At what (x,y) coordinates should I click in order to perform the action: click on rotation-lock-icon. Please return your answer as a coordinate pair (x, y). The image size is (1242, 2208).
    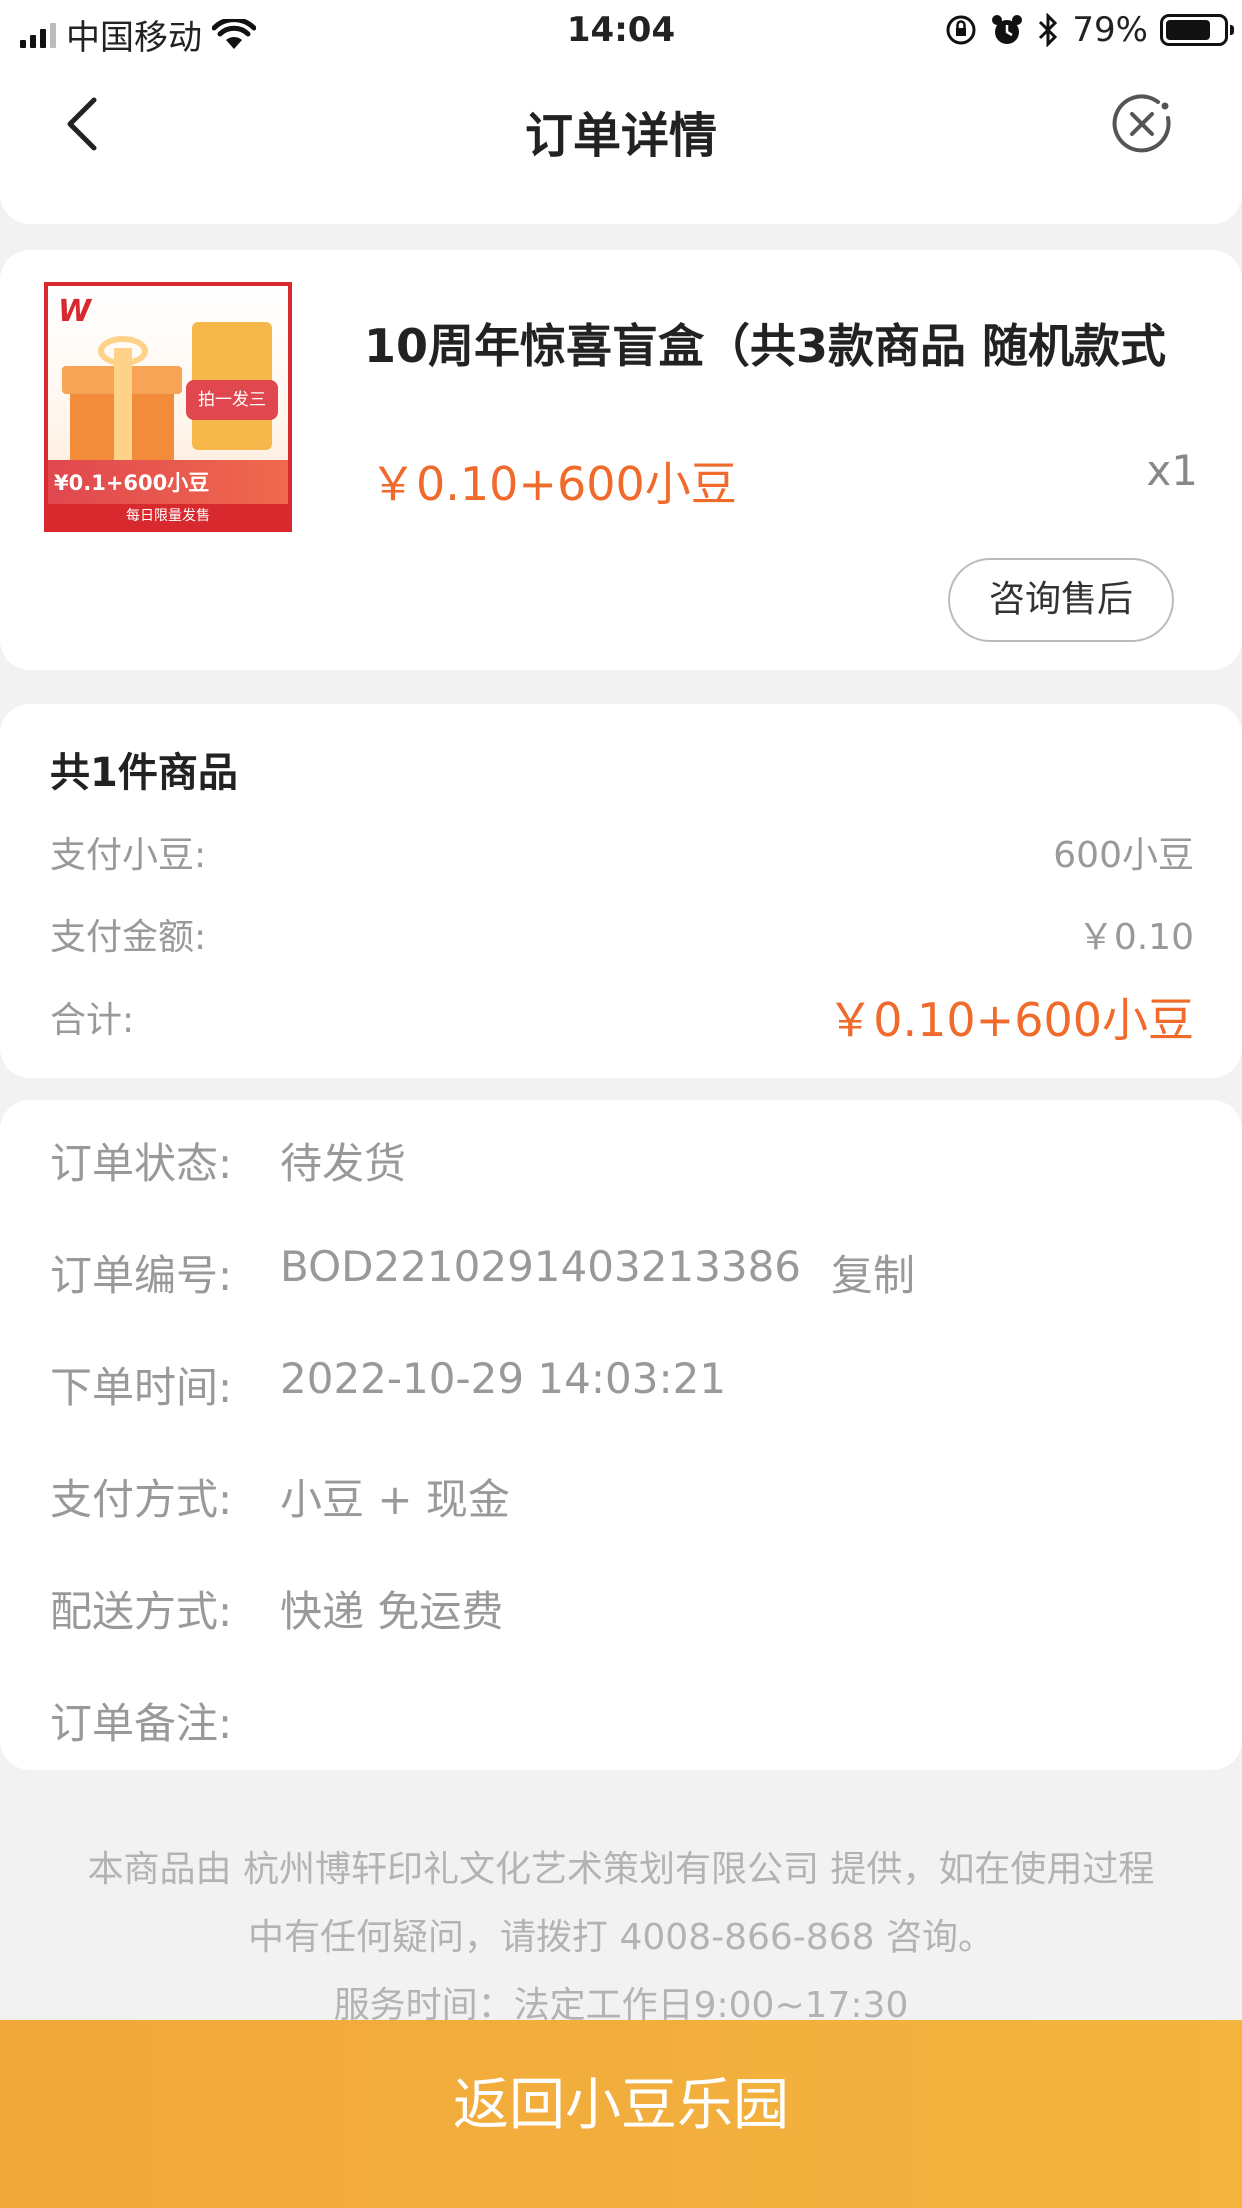
    Looking at the image, I should click on (961, 30).